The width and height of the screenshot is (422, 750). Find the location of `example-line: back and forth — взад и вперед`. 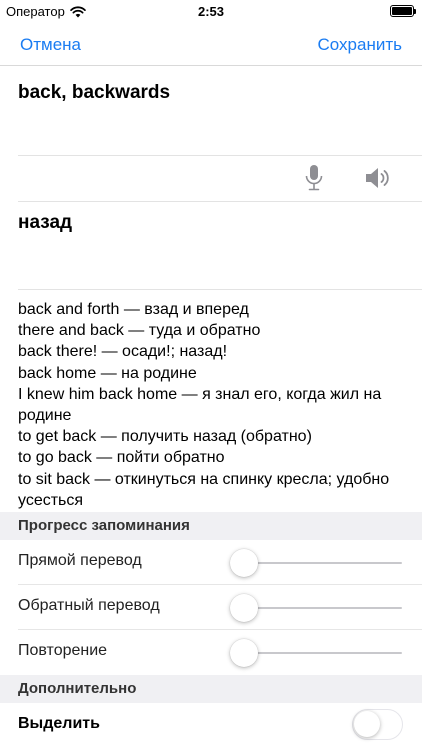

example-line: back and forth — взад и вперед is located at coordinates (133, 309).